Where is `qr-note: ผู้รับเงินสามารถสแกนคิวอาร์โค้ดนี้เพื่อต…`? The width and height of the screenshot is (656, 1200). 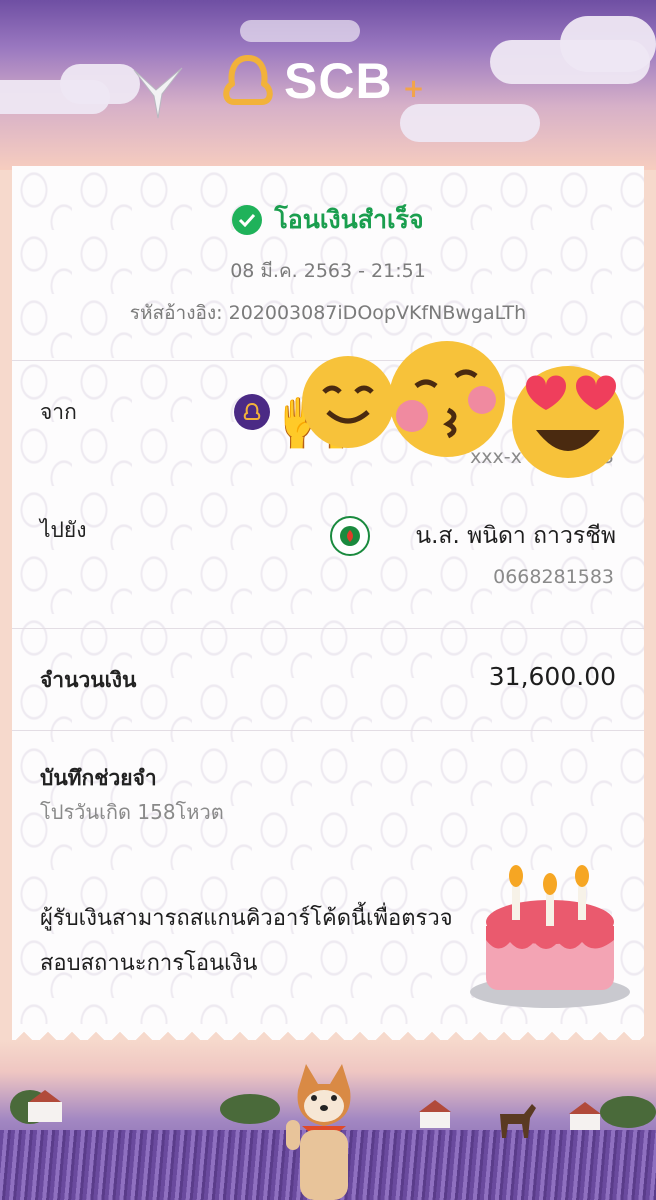 qr-note: ผู้รับเงินสามารถสแกนคิวอาร์โค้ดนี้เพื่อต… is located at coordinates (246, 941).